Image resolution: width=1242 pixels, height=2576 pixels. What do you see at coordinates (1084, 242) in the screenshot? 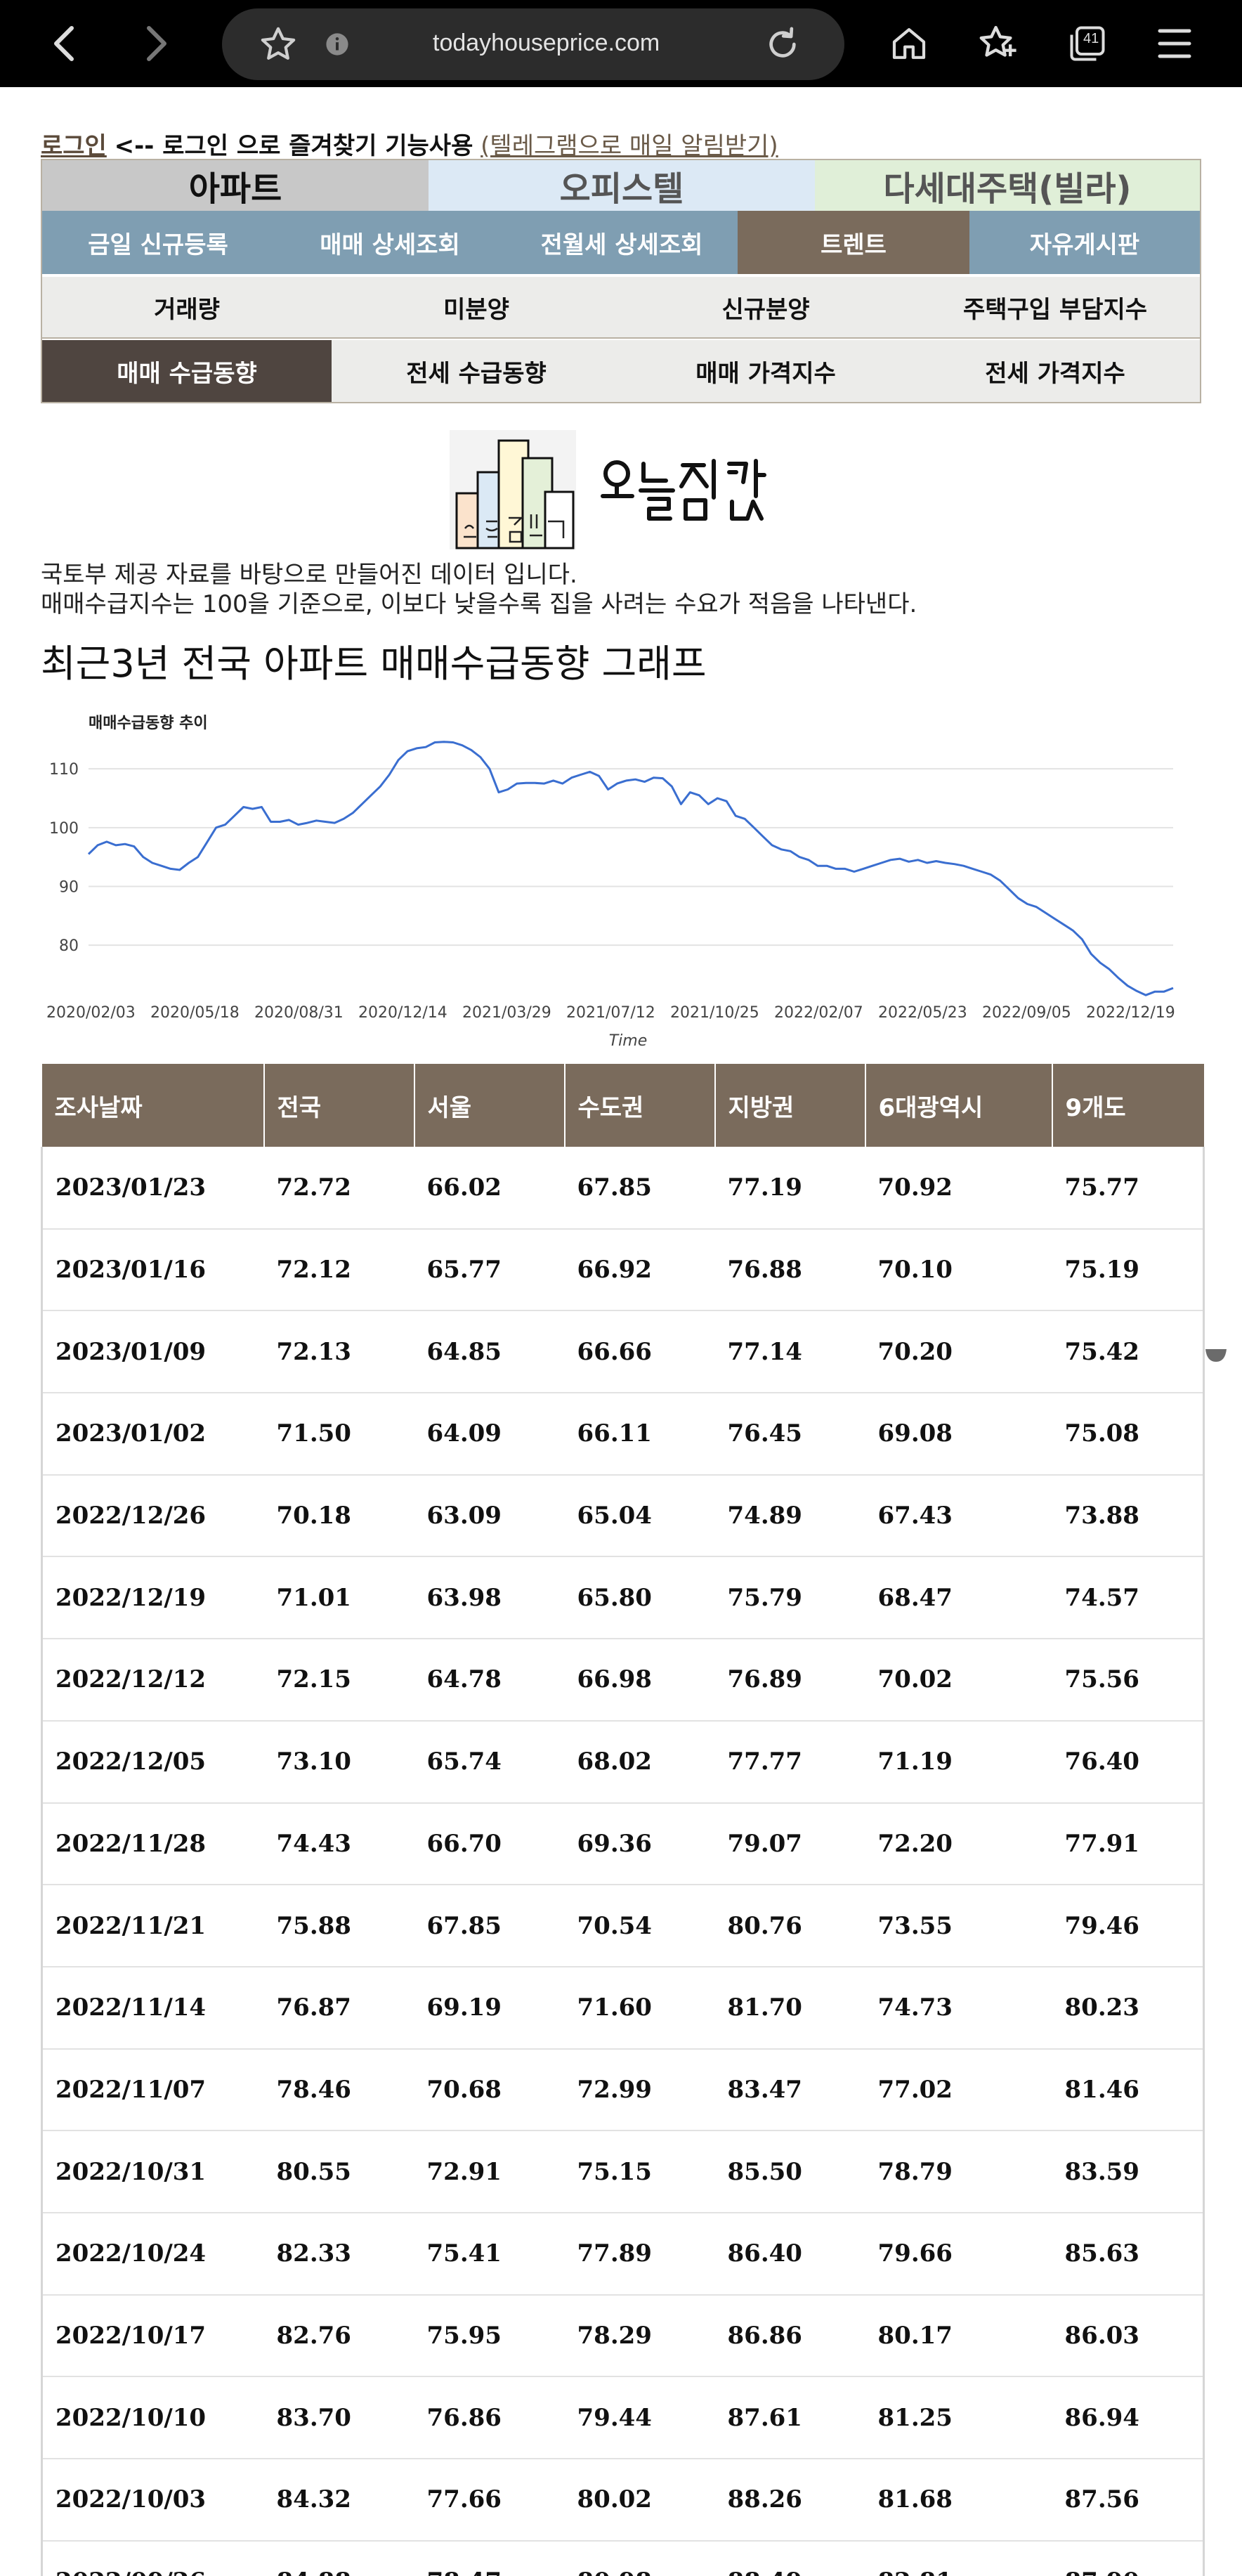
I see `menu-board: 자유게시판` at bounding box center [1084, 242].